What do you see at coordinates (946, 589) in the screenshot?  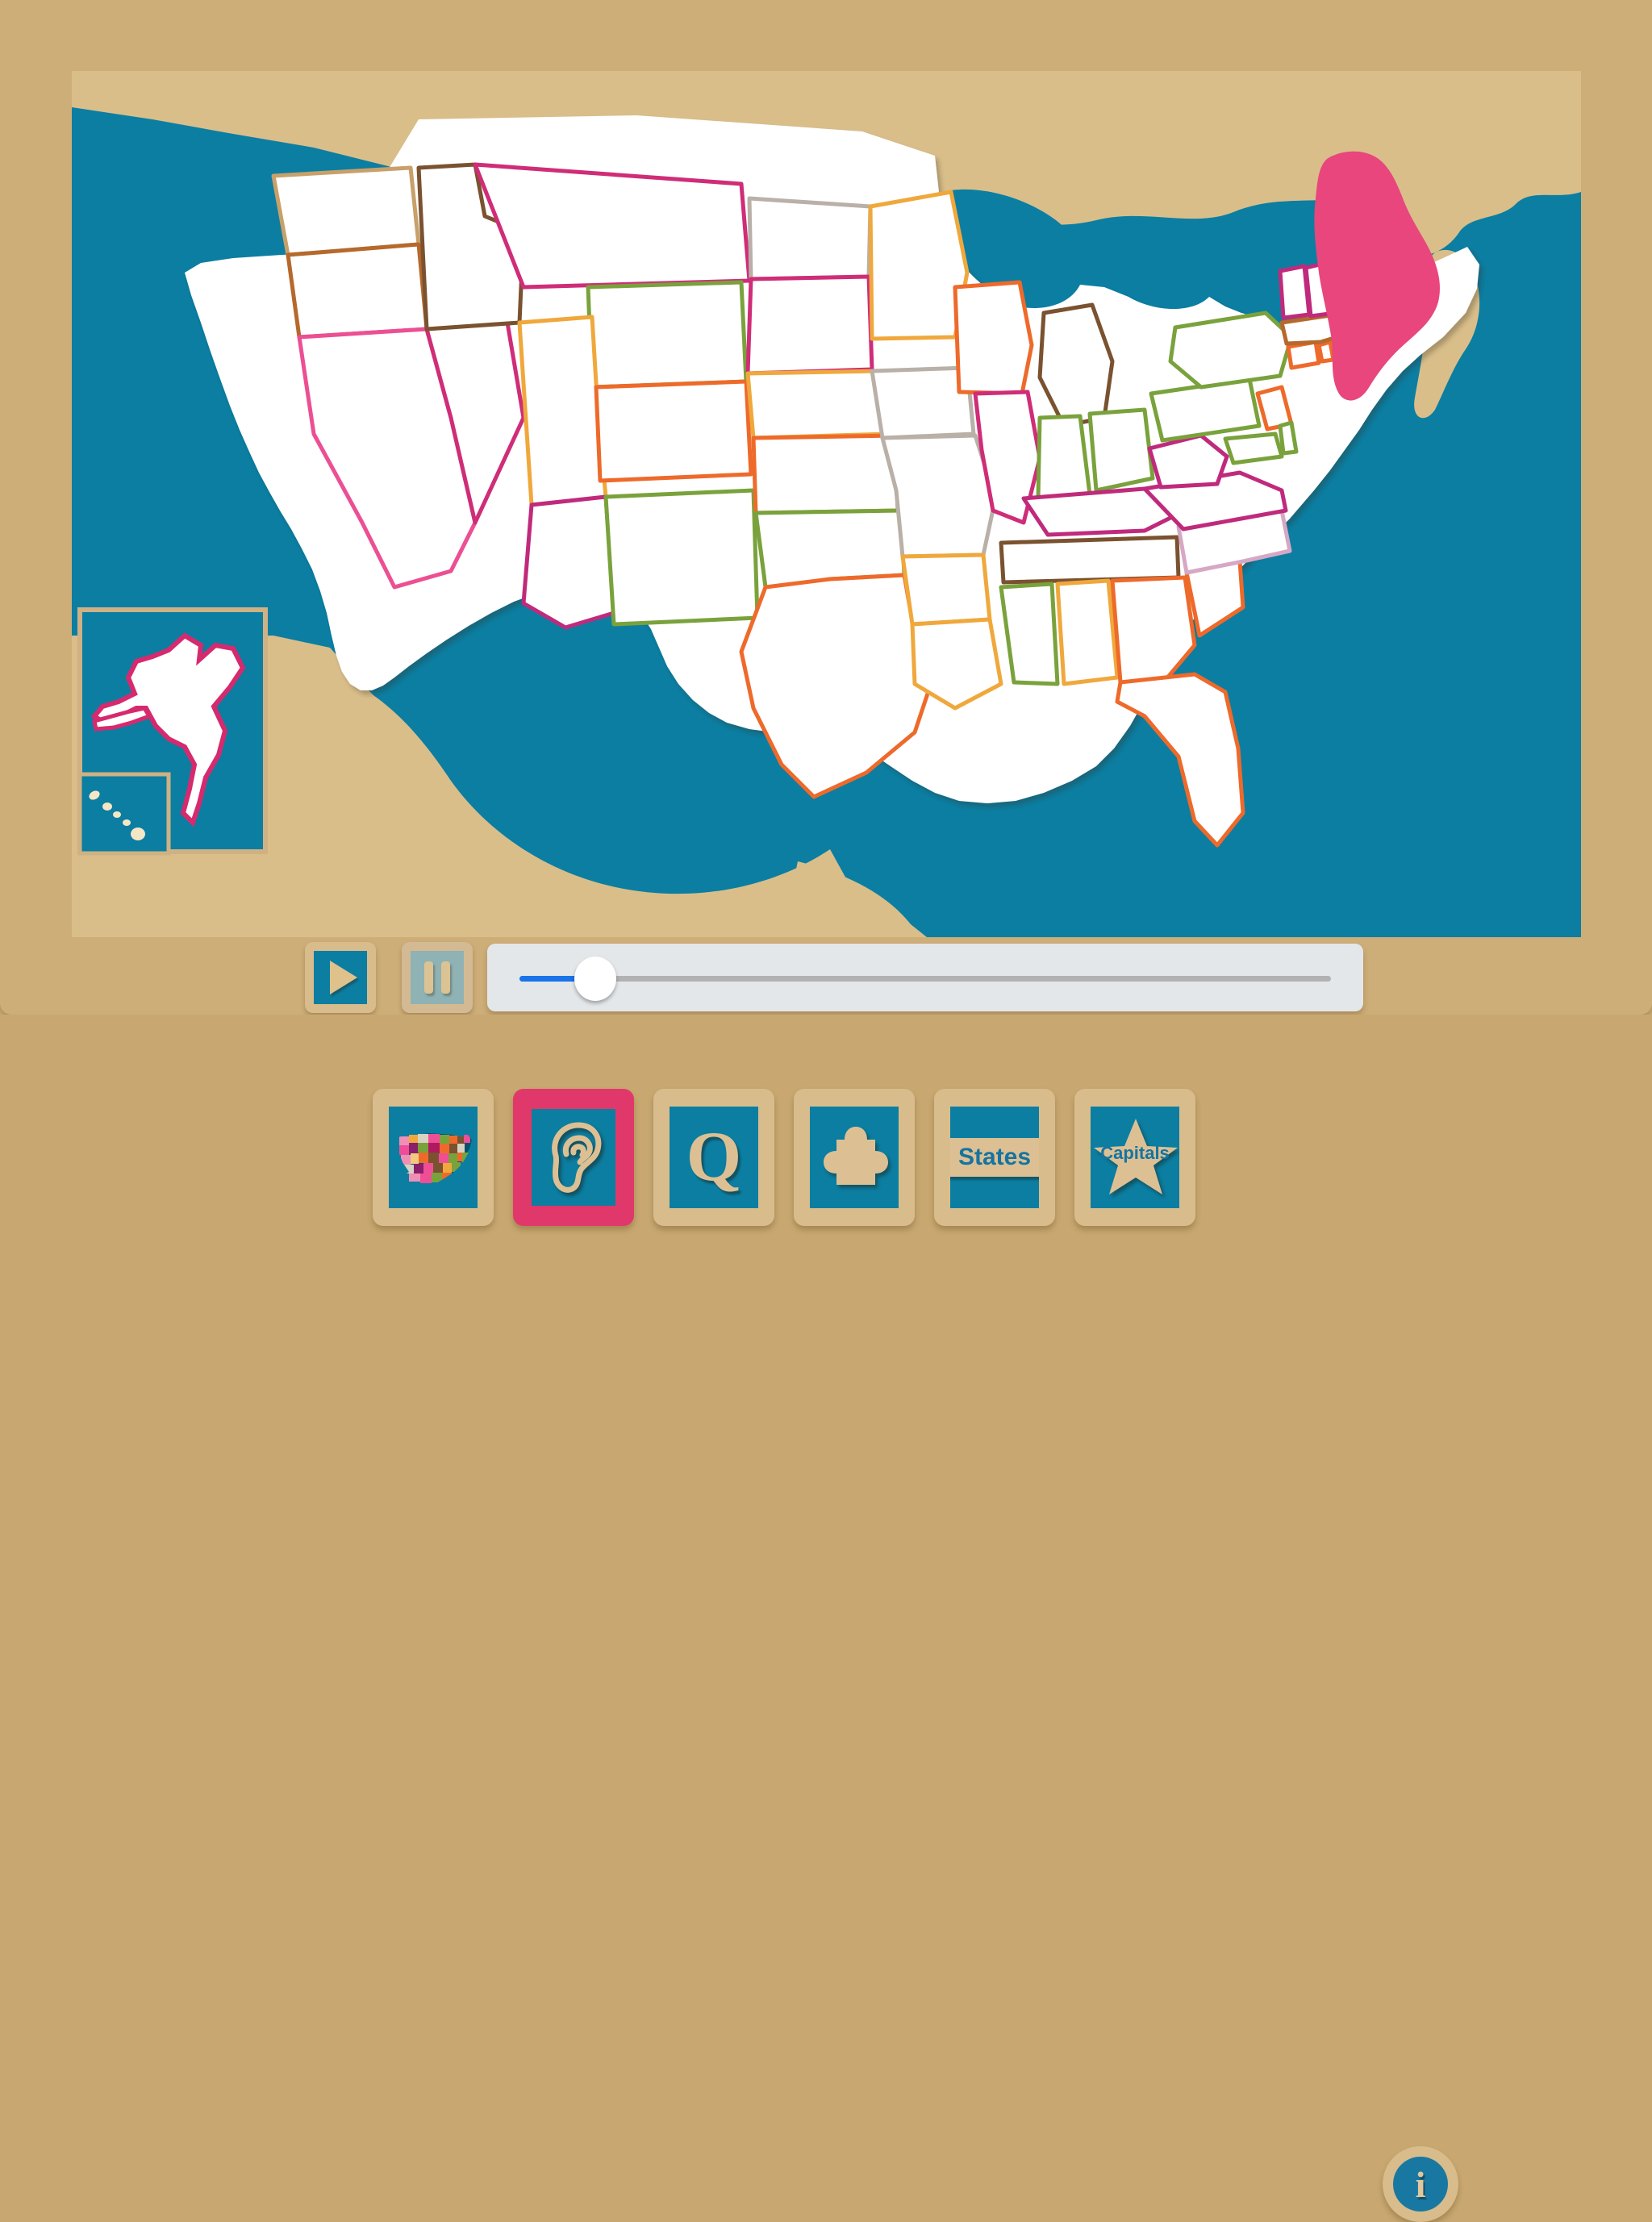 I see `state-arkansas` at bounding box center [946, 589].